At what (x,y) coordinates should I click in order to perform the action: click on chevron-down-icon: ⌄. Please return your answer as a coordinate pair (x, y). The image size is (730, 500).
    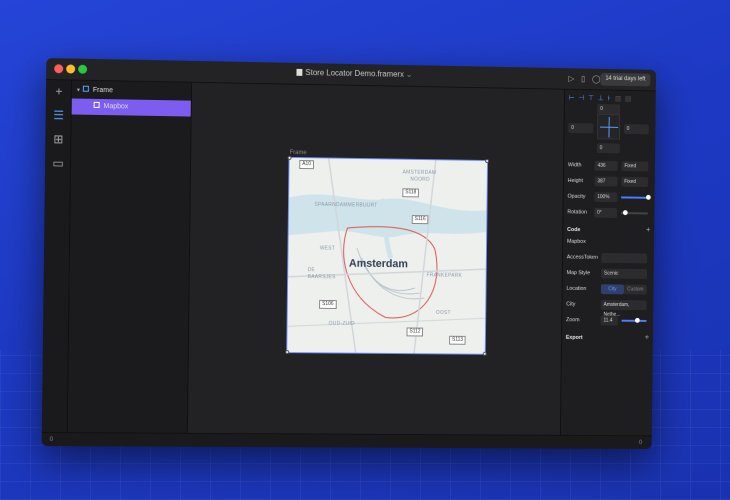
    Looking at the image, I should click on (409, 74).